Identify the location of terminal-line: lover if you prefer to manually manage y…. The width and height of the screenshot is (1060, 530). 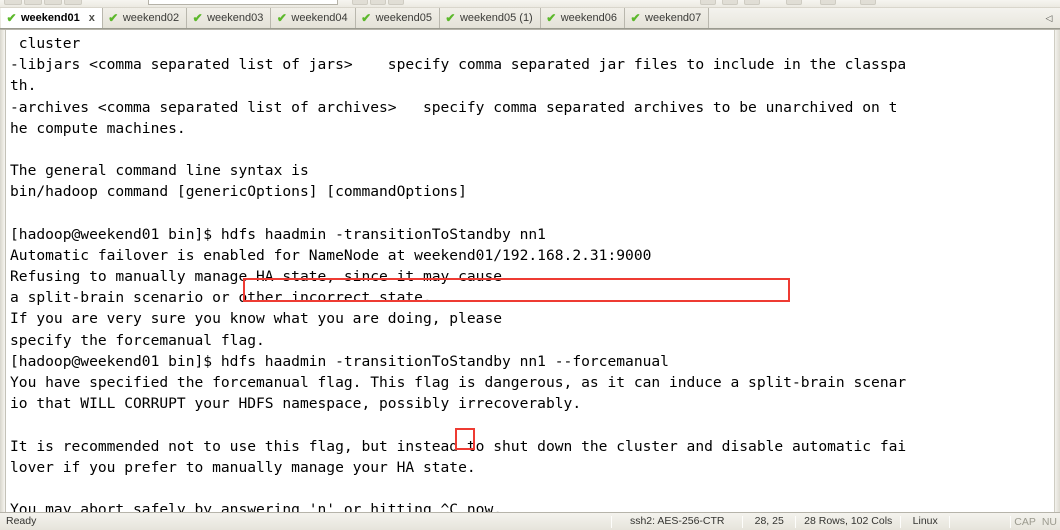
(243, 467).